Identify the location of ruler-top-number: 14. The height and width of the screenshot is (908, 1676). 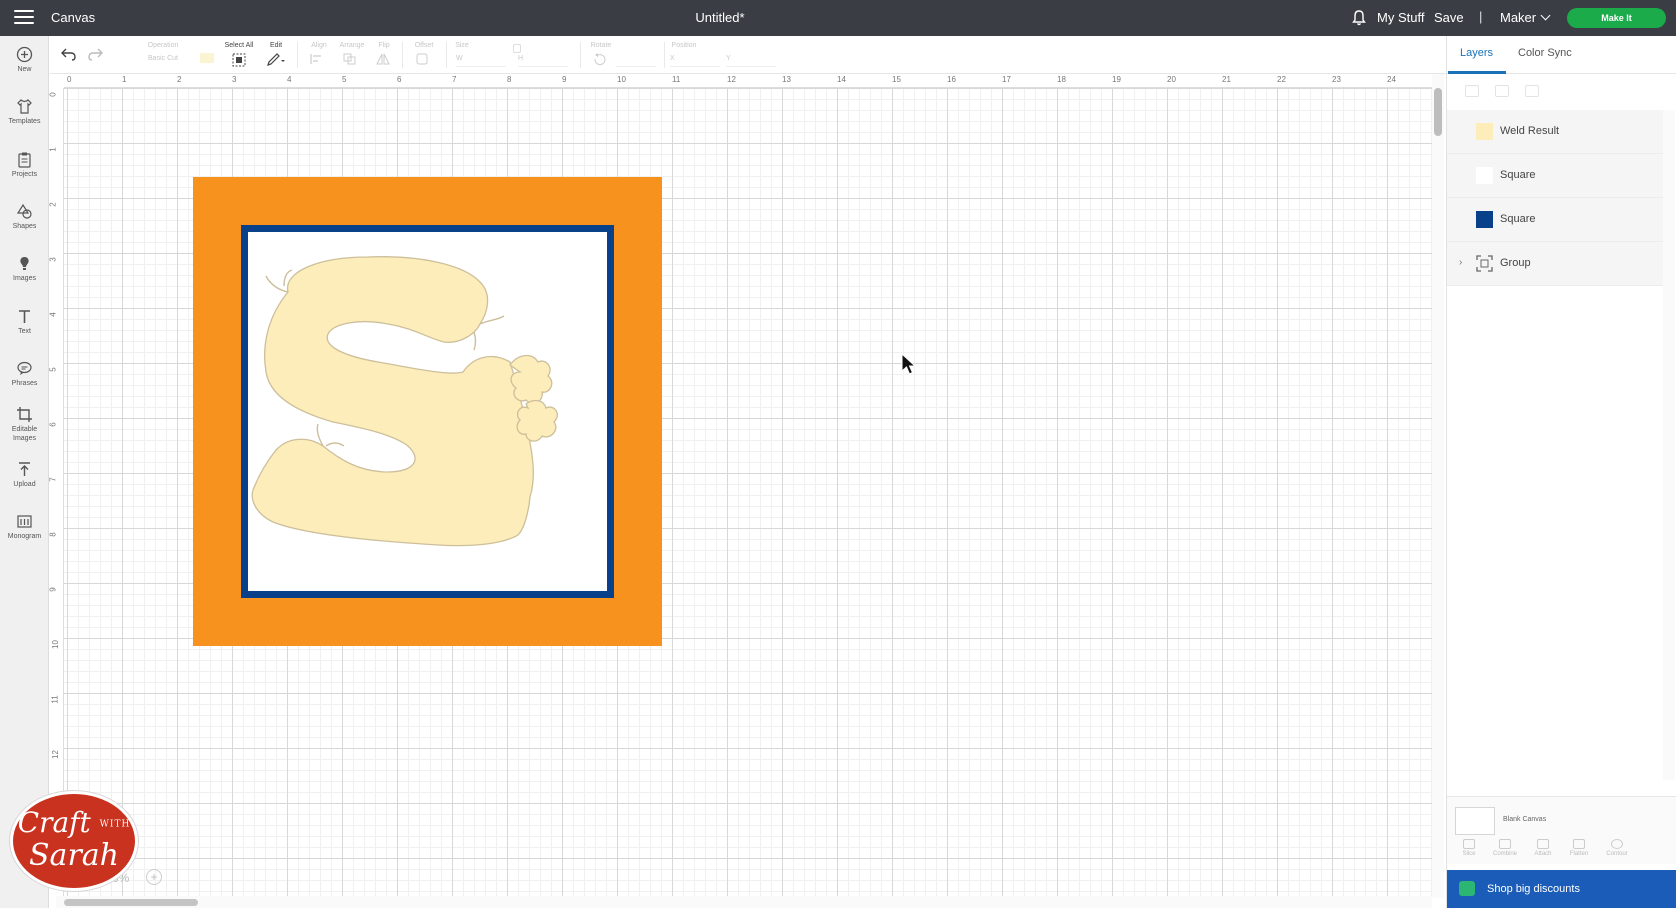
(841, 79).